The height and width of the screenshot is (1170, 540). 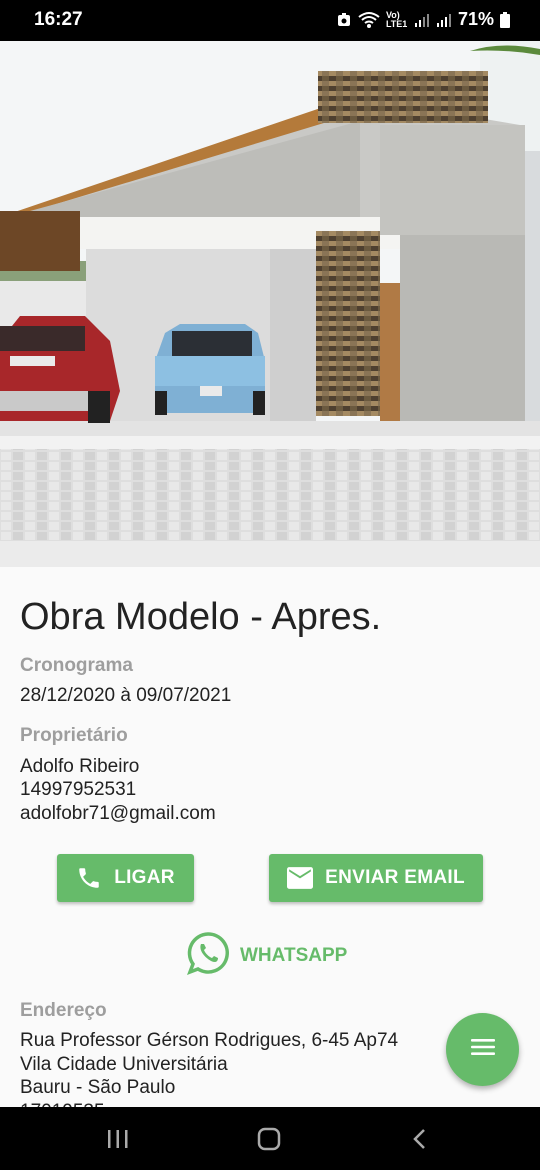 What do you see at coordinates (395, 877) in the screenshot?
I see `send-email-button-label: ENVIAR EMAIL` at bounding box center [395, 877].